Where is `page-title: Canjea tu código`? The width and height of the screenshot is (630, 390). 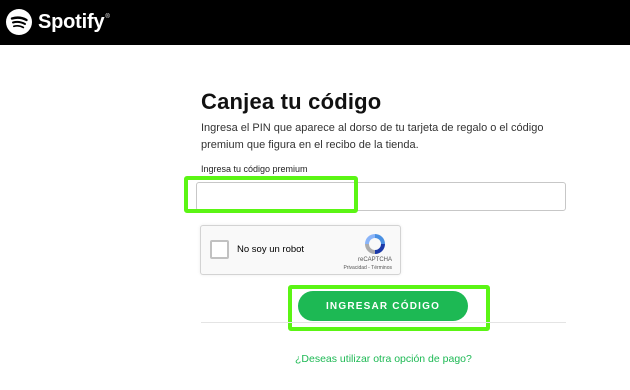
page-title: Canjea tu código is located at coordinates (291, 101).